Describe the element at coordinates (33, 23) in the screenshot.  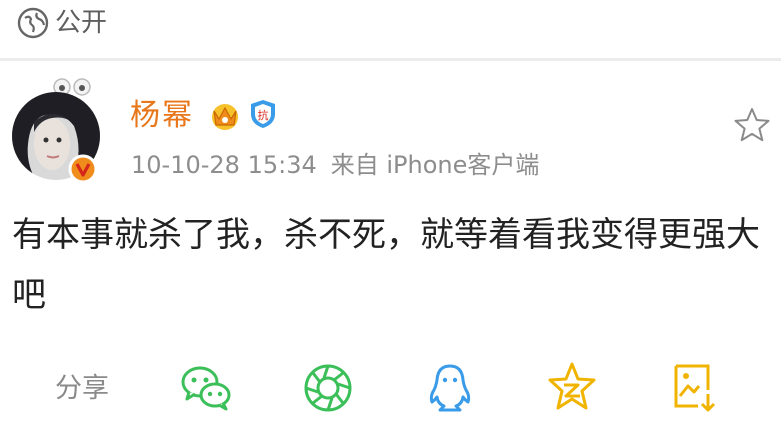
I see `globe-icon` at that location.